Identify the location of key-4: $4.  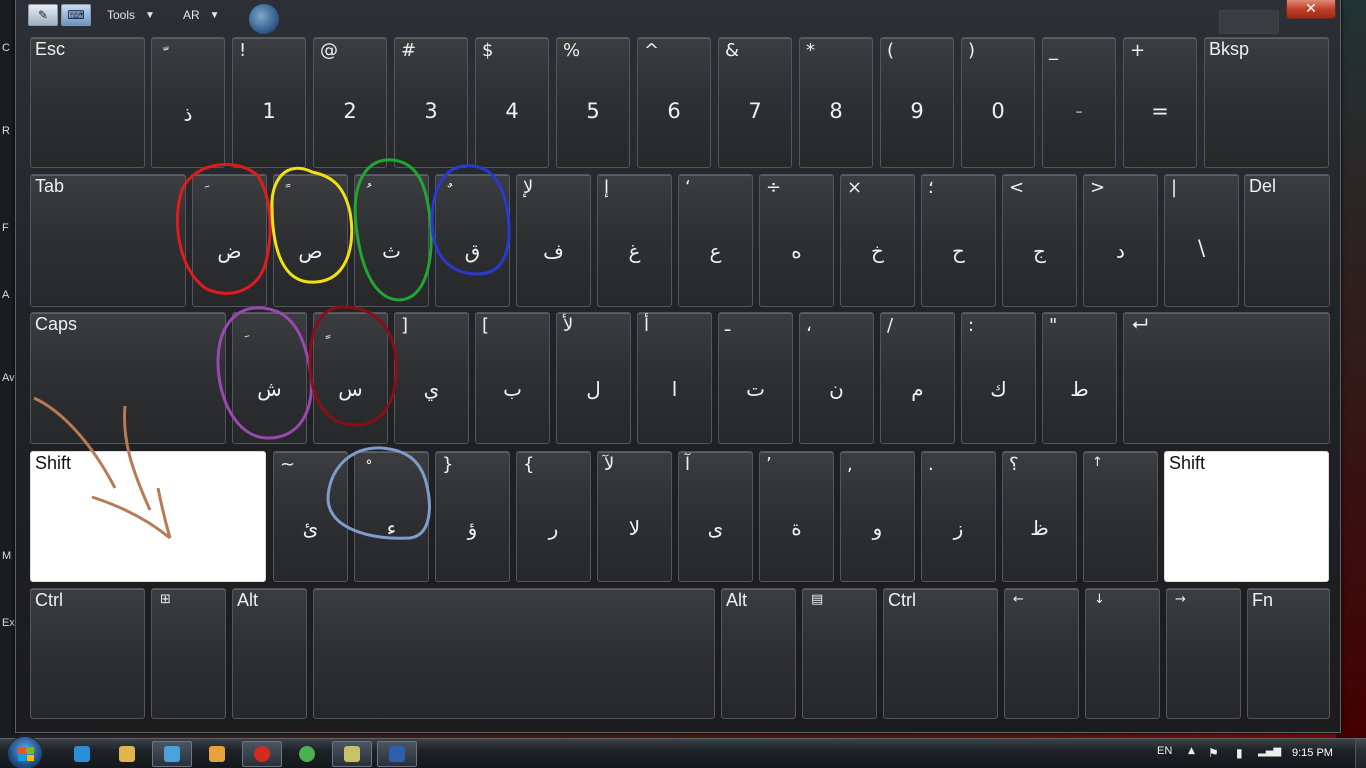
(512, 102).